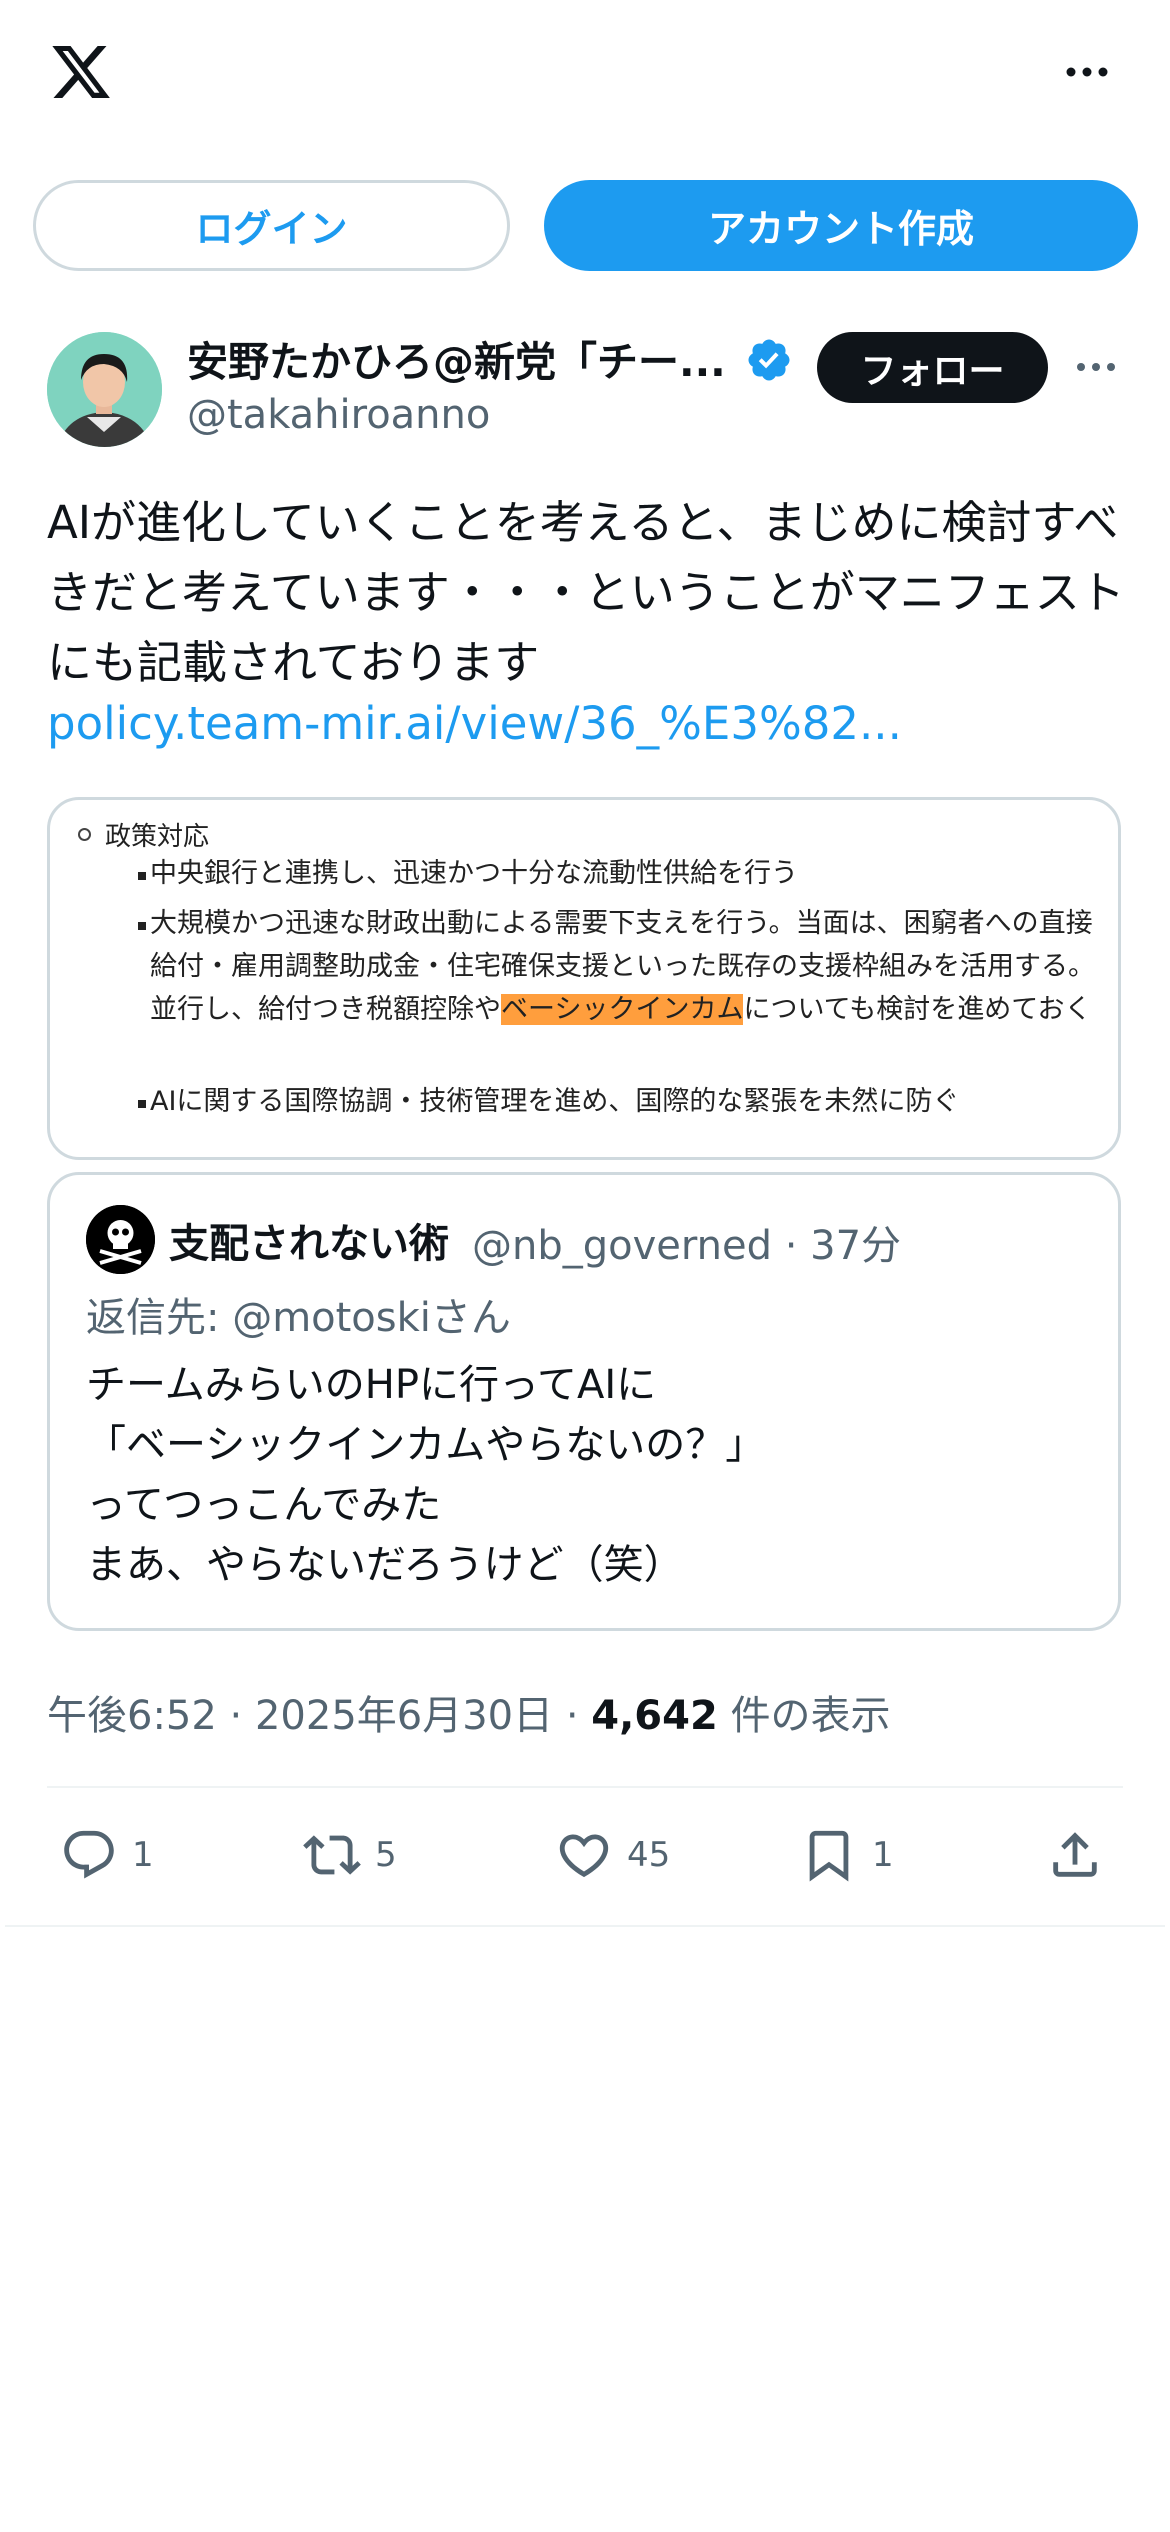  I want to click on quote-line: まあ、やらないだろうけど（笑）, so click(385, 1565).